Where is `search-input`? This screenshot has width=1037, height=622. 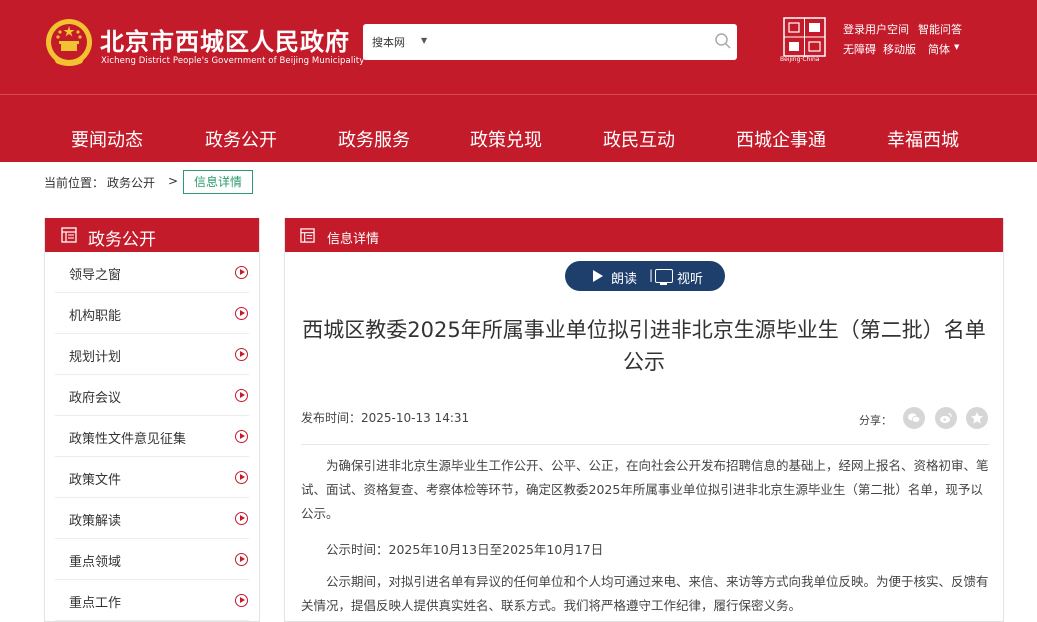 search-input is located at coordinates (565, 42).